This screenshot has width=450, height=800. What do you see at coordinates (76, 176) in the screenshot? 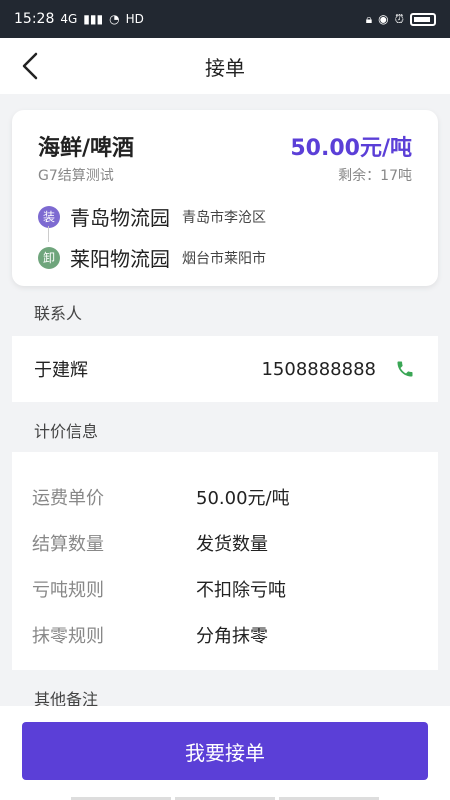
I see `order-subtitle: G7结算测试` at bounding box center [76, 176].